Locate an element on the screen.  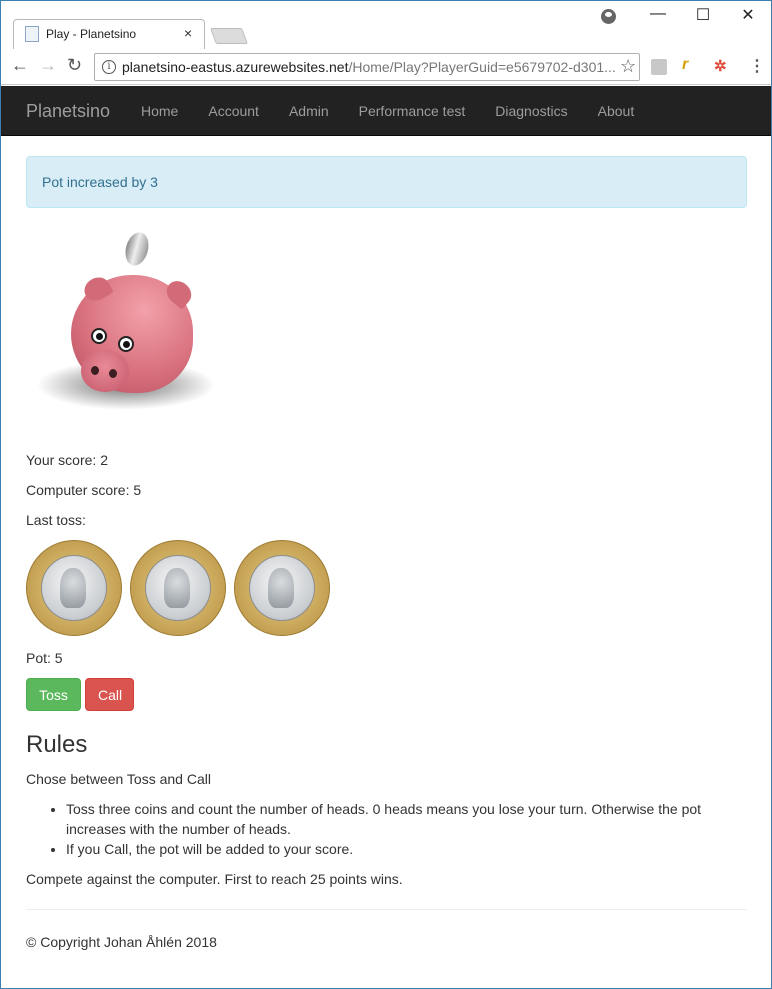
back-arrow-icon: ← is located at coordinates (20, 65).